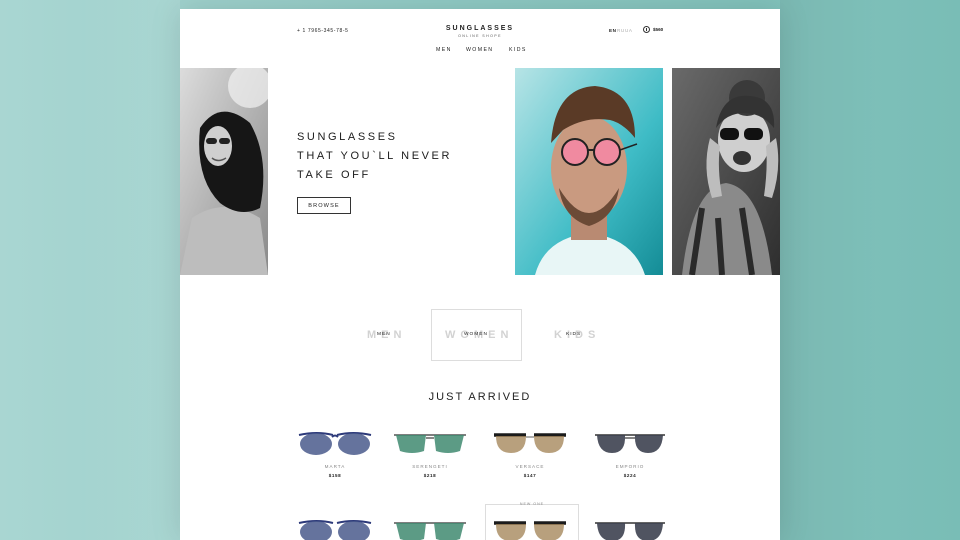  What do you see at coordinates (530, 475) in the screenshot?
I see `product-price: $147` at bounding box center [530, 475].